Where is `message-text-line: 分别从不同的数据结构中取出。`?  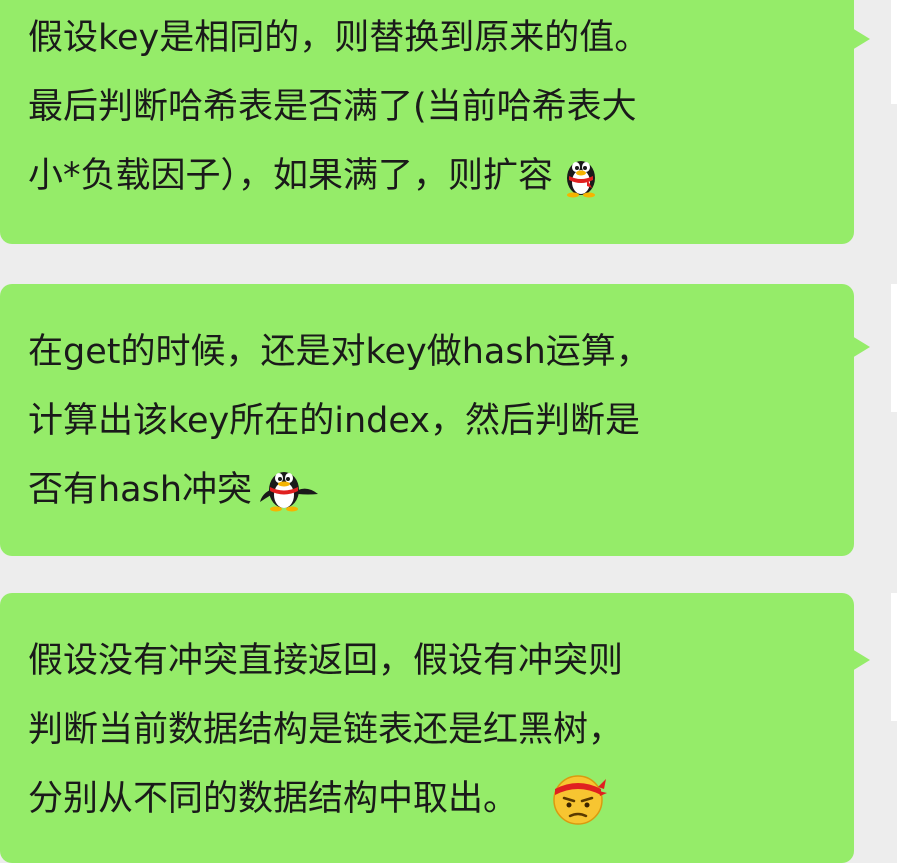 message-text-line: 分别从不同的数据结构中取出。 is located at coordinates (421, 799).